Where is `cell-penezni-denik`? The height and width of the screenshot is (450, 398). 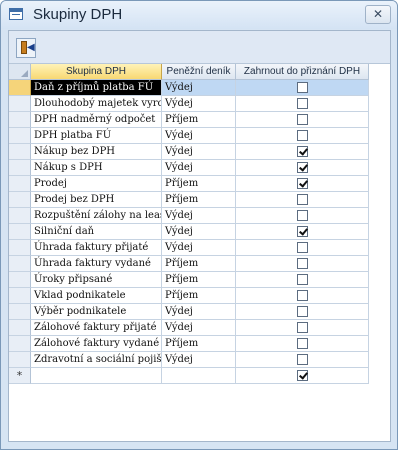 cell-penezni-denik is located at coordinates (199, 376).